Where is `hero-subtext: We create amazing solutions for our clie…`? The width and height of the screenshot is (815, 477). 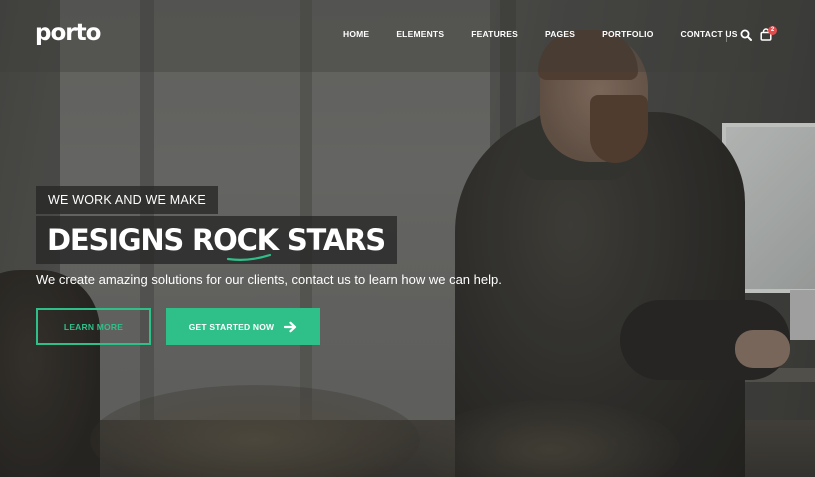 hero-subtext: We create amazing solutions for our clie… is located at coordinates (269, 279).